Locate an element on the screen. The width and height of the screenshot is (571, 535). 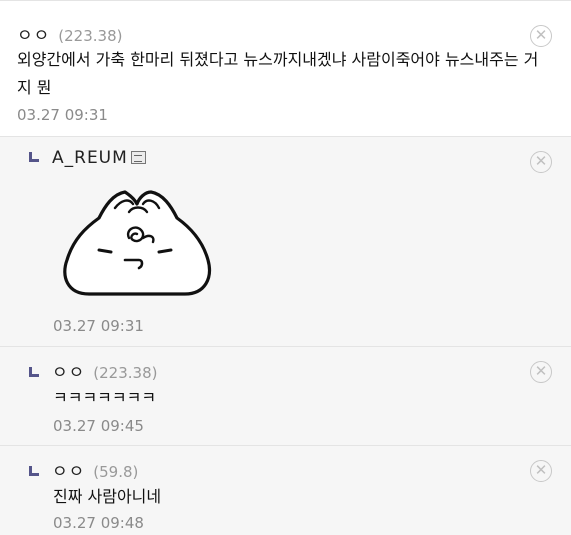
reply-header: ㅇㅇ (223.38) is located at coordinates (93, 370).